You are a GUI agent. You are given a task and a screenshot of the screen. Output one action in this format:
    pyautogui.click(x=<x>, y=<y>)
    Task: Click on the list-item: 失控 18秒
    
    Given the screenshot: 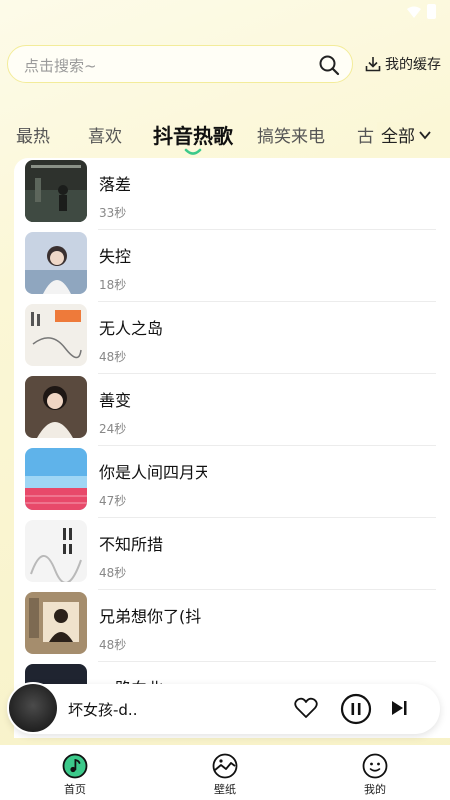 What is the action you would take?
    pyautogui.click(x=232, y=266)
    